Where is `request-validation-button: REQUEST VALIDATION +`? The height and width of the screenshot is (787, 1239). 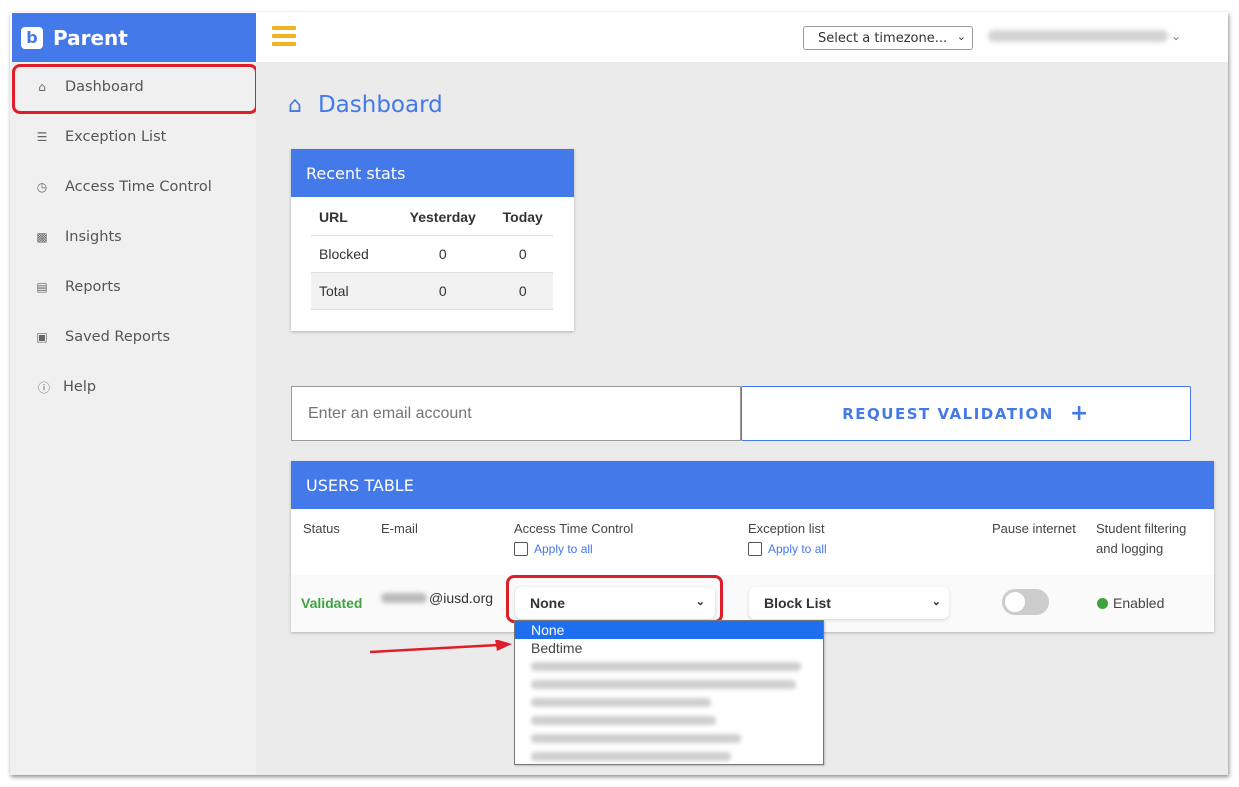
request-validation-button: REQUEST VALIDATION + is located at coordinates (966, 413).